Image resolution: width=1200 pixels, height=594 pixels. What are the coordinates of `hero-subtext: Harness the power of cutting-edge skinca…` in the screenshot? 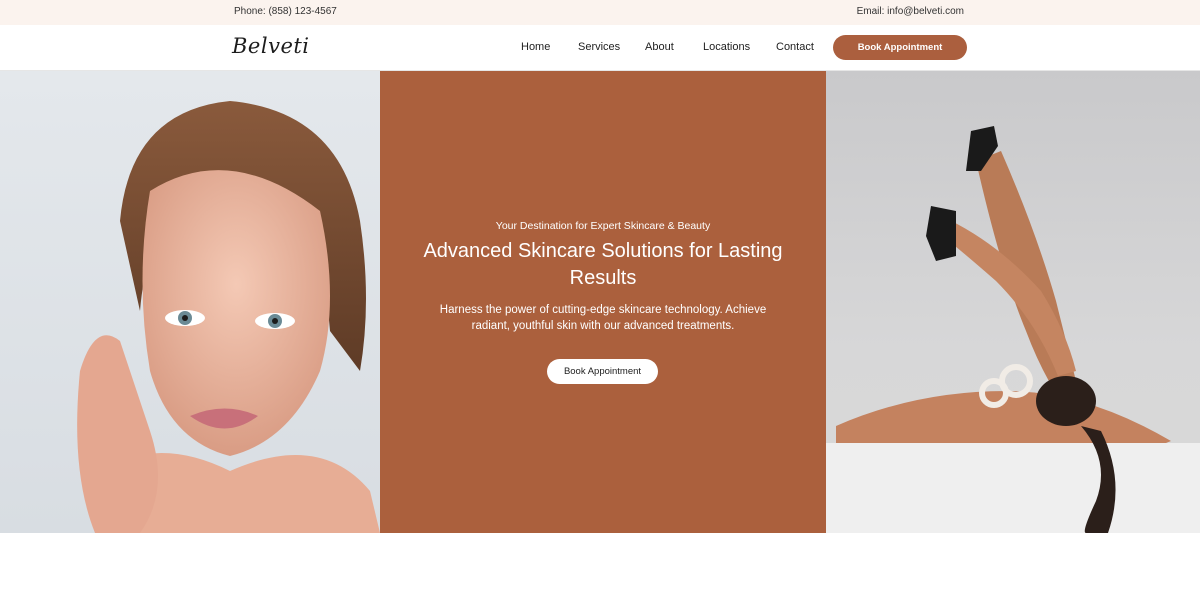 It's located at (603, 318).